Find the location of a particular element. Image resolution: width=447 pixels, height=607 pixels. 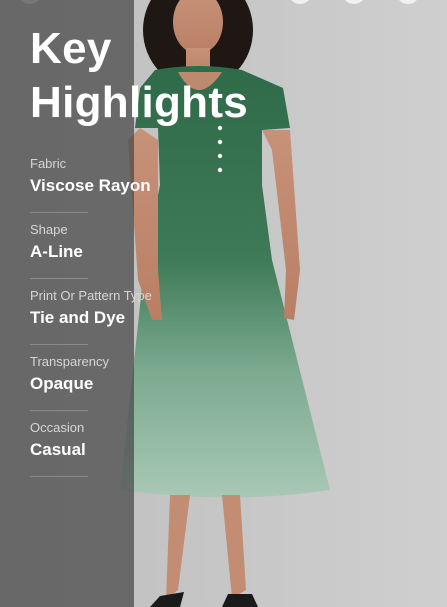

spec-value: Tie and Dye is located at coordinates (78, 317).